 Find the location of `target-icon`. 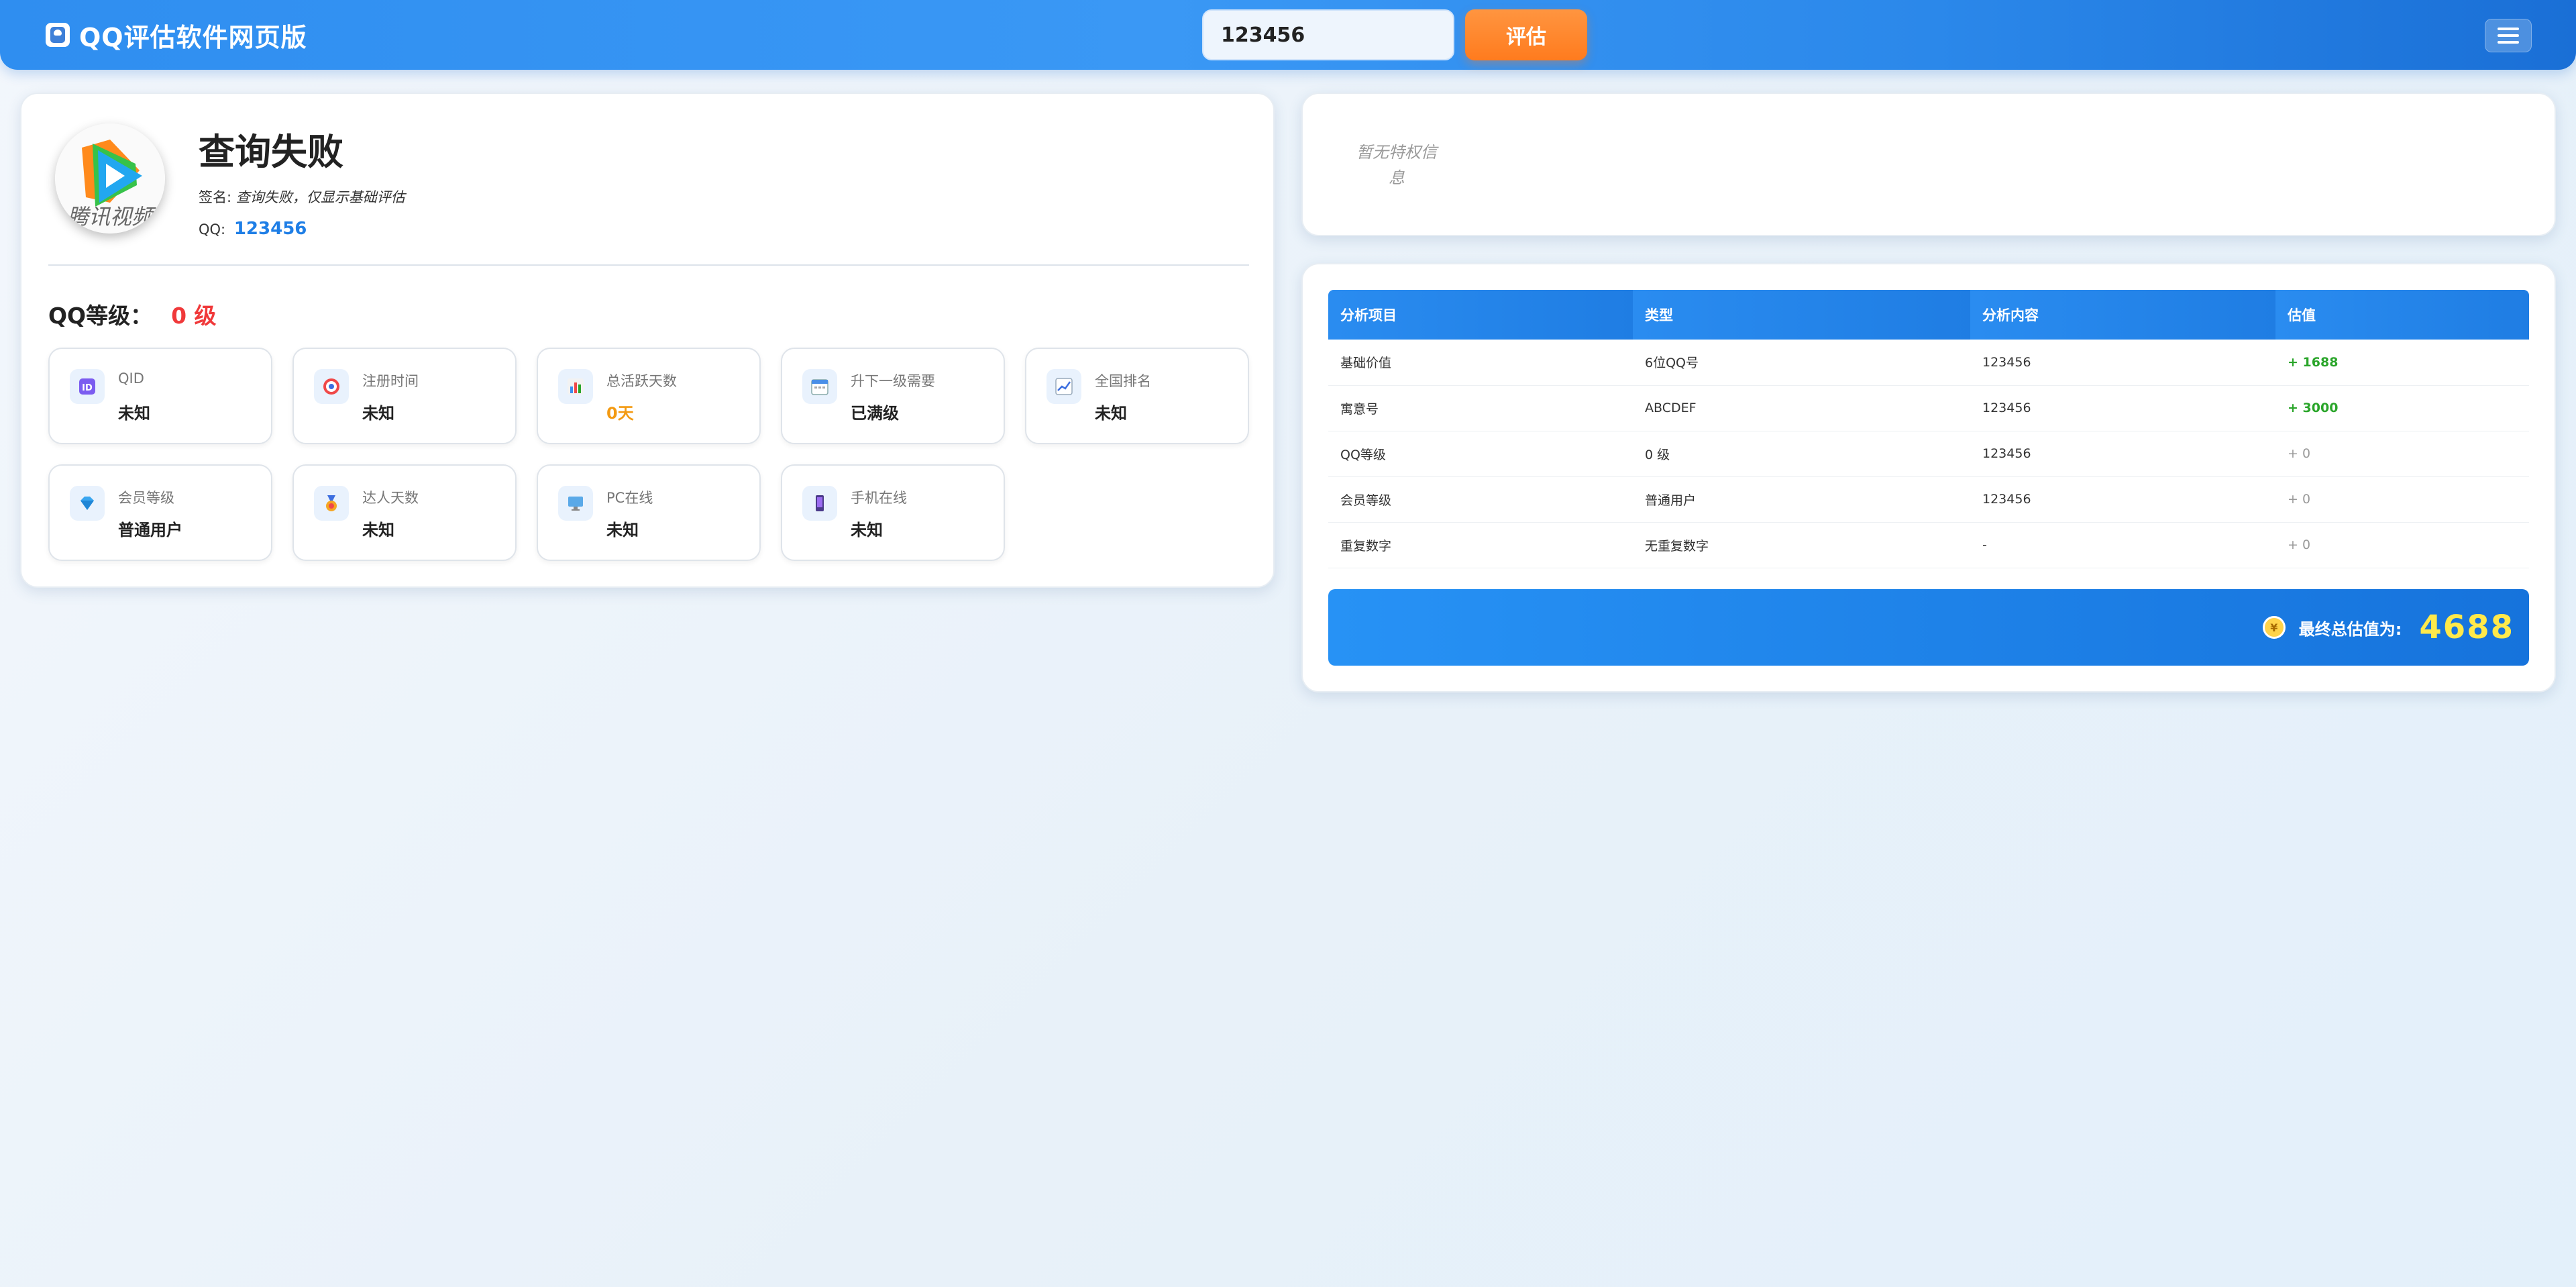

target-icon is located at coordinates (331, 386).